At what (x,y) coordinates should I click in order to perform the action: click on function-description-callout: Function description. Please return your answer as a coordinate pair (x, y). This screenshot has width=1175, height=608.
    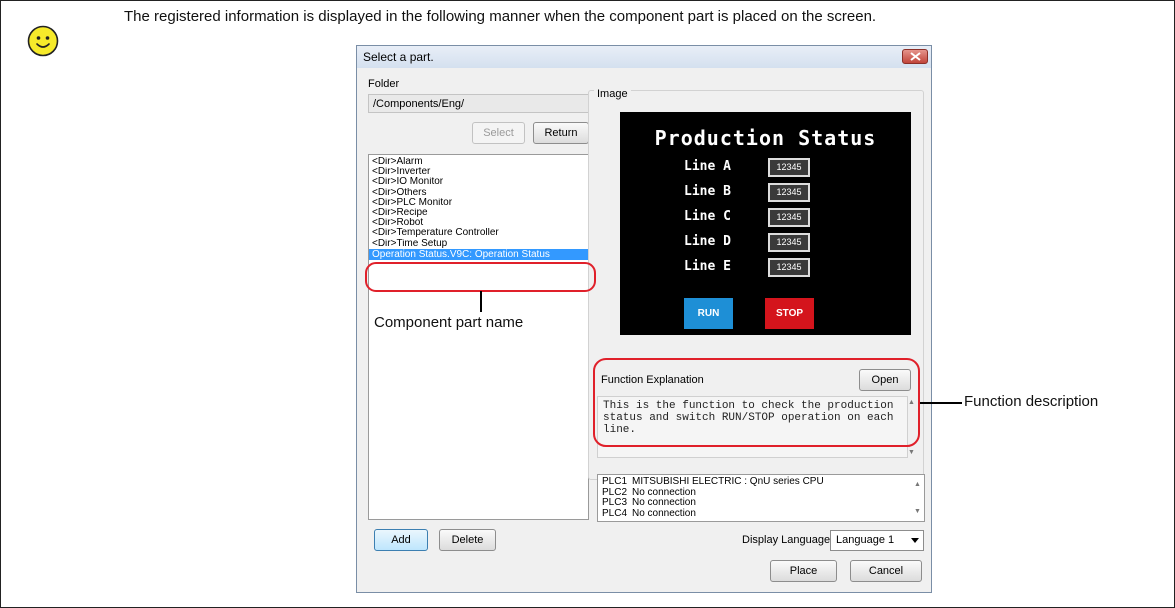
    Looking at the image, I should click on (1031, 401).